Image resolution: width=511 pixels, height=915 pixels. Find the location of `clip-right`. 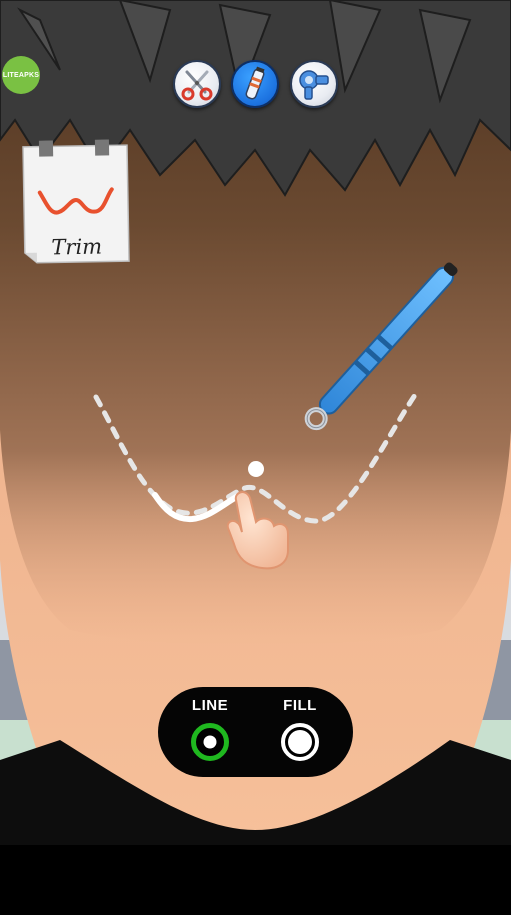

clip-right is located at coordinates (102, 147).